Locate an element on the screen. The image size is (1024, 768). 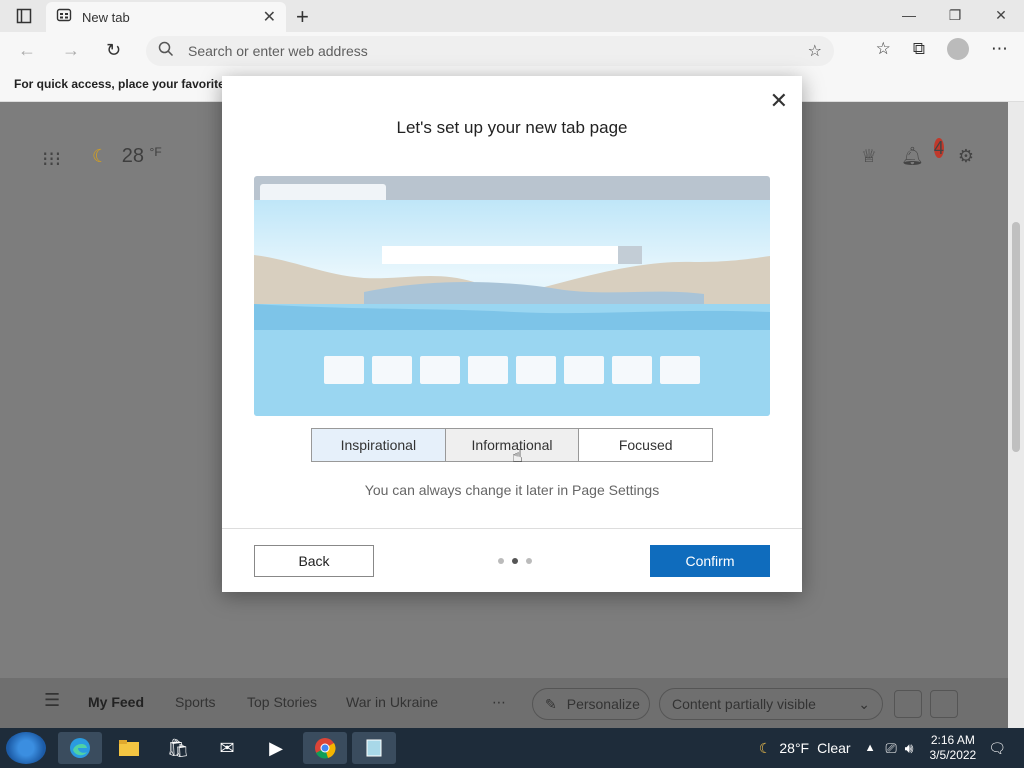
favorites-icon: ☆ is located at coordinates (883, 49).